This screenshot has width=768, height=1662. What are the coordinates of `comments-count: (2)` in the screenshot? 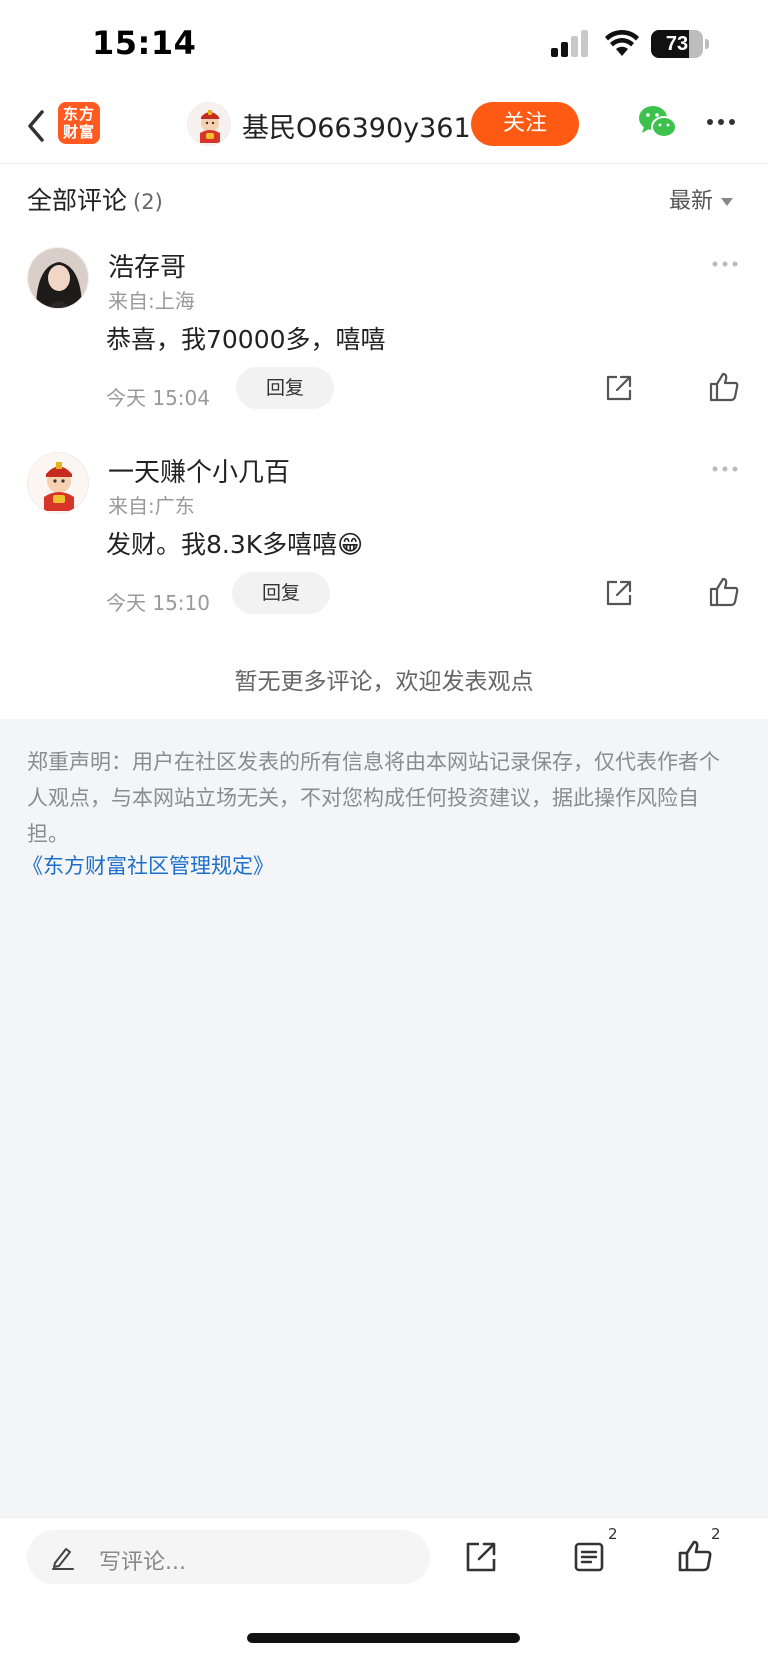 It's located at (148, 202).